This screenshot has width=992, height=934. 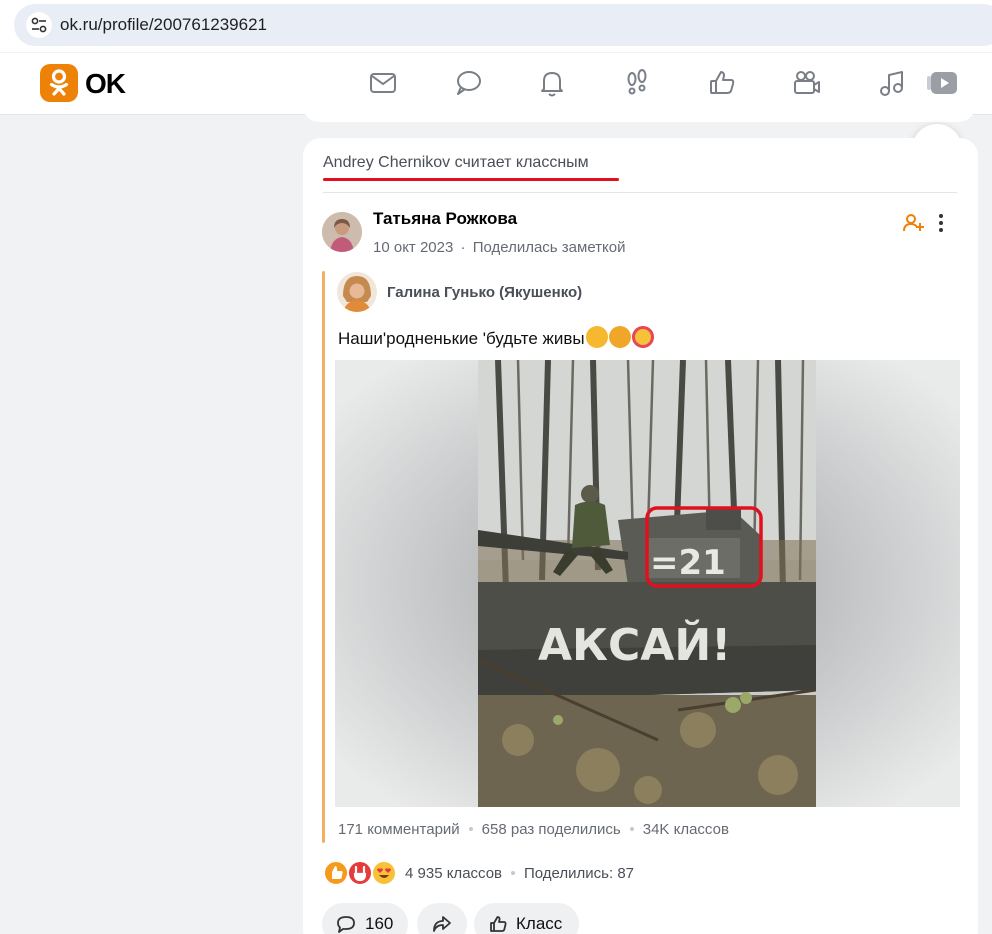 I want to click on bell-icon, so click(x=552, y=83).